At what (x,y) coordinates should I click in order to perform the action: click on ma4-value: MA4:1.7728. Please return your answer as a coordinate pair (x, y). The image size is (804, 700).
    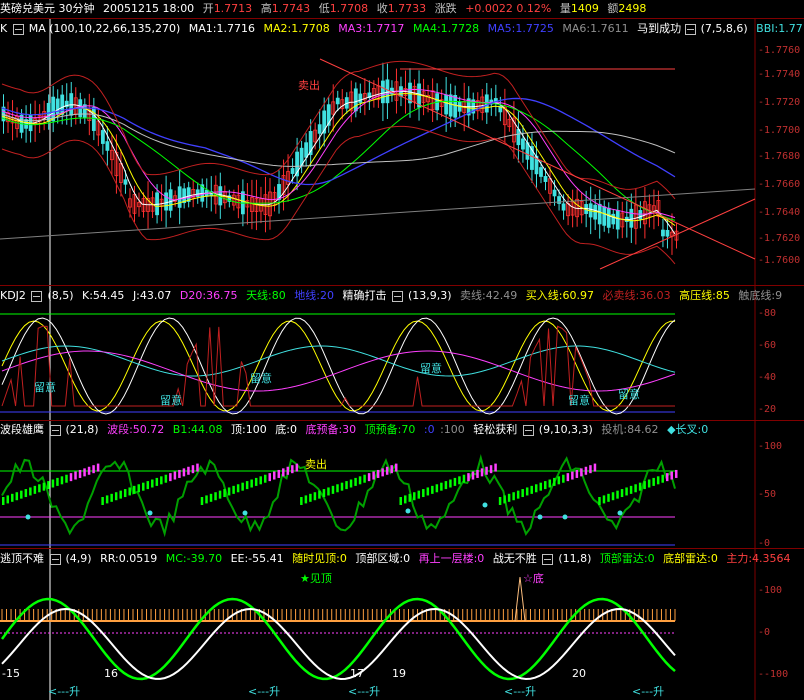
    Looking at the image, I should click on (446, 28).